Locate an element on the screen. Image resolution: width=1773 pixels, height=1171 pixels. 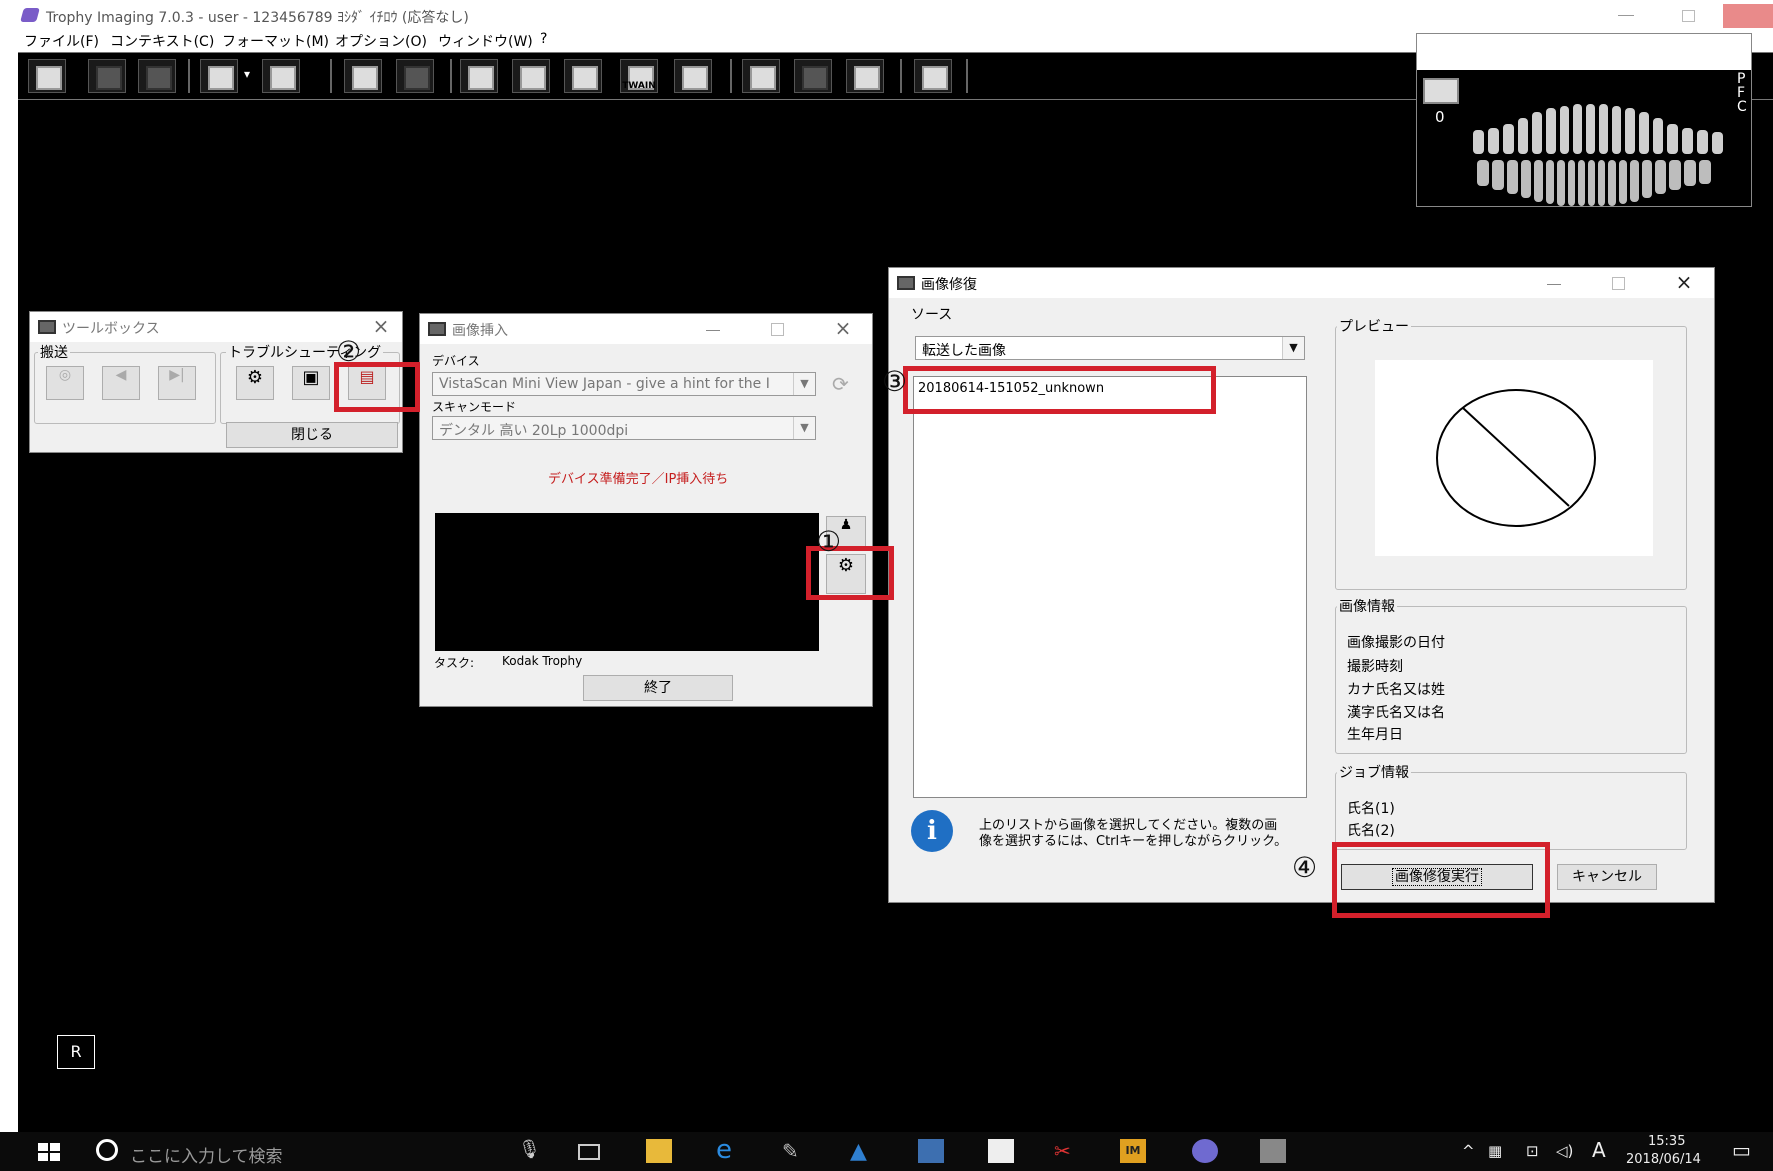
source-select: 転送した画像 ▼ is located at coordinates (1110, 348).